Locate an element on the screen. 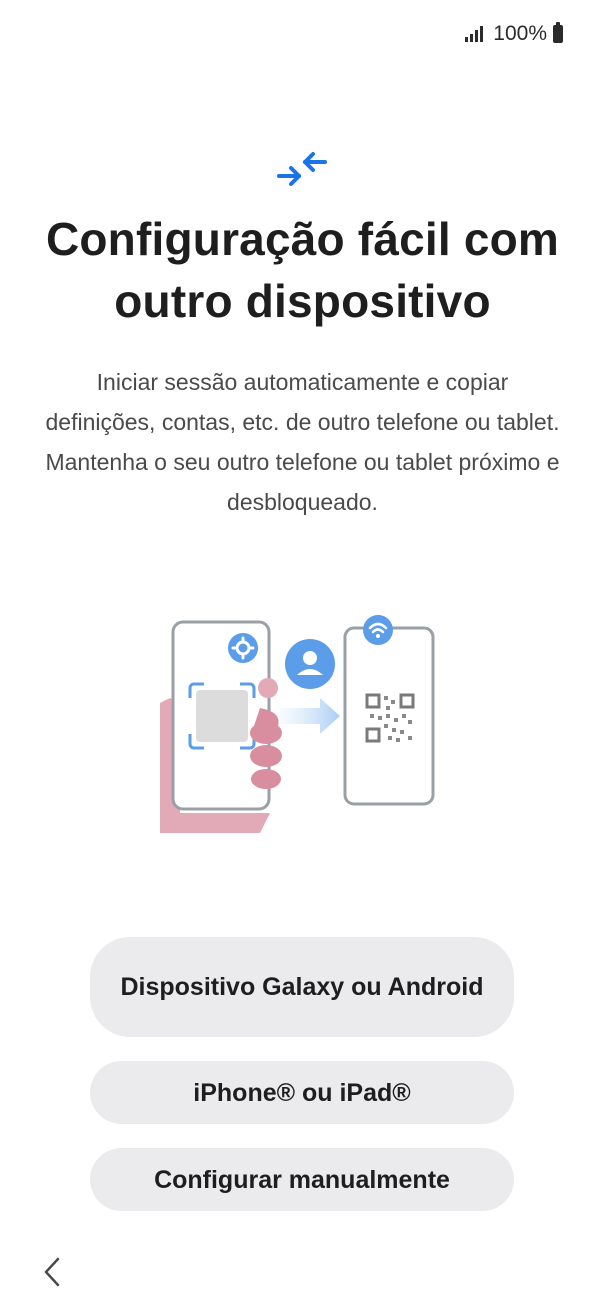  chevron-left-icon is located at coordinates (52, 1272).